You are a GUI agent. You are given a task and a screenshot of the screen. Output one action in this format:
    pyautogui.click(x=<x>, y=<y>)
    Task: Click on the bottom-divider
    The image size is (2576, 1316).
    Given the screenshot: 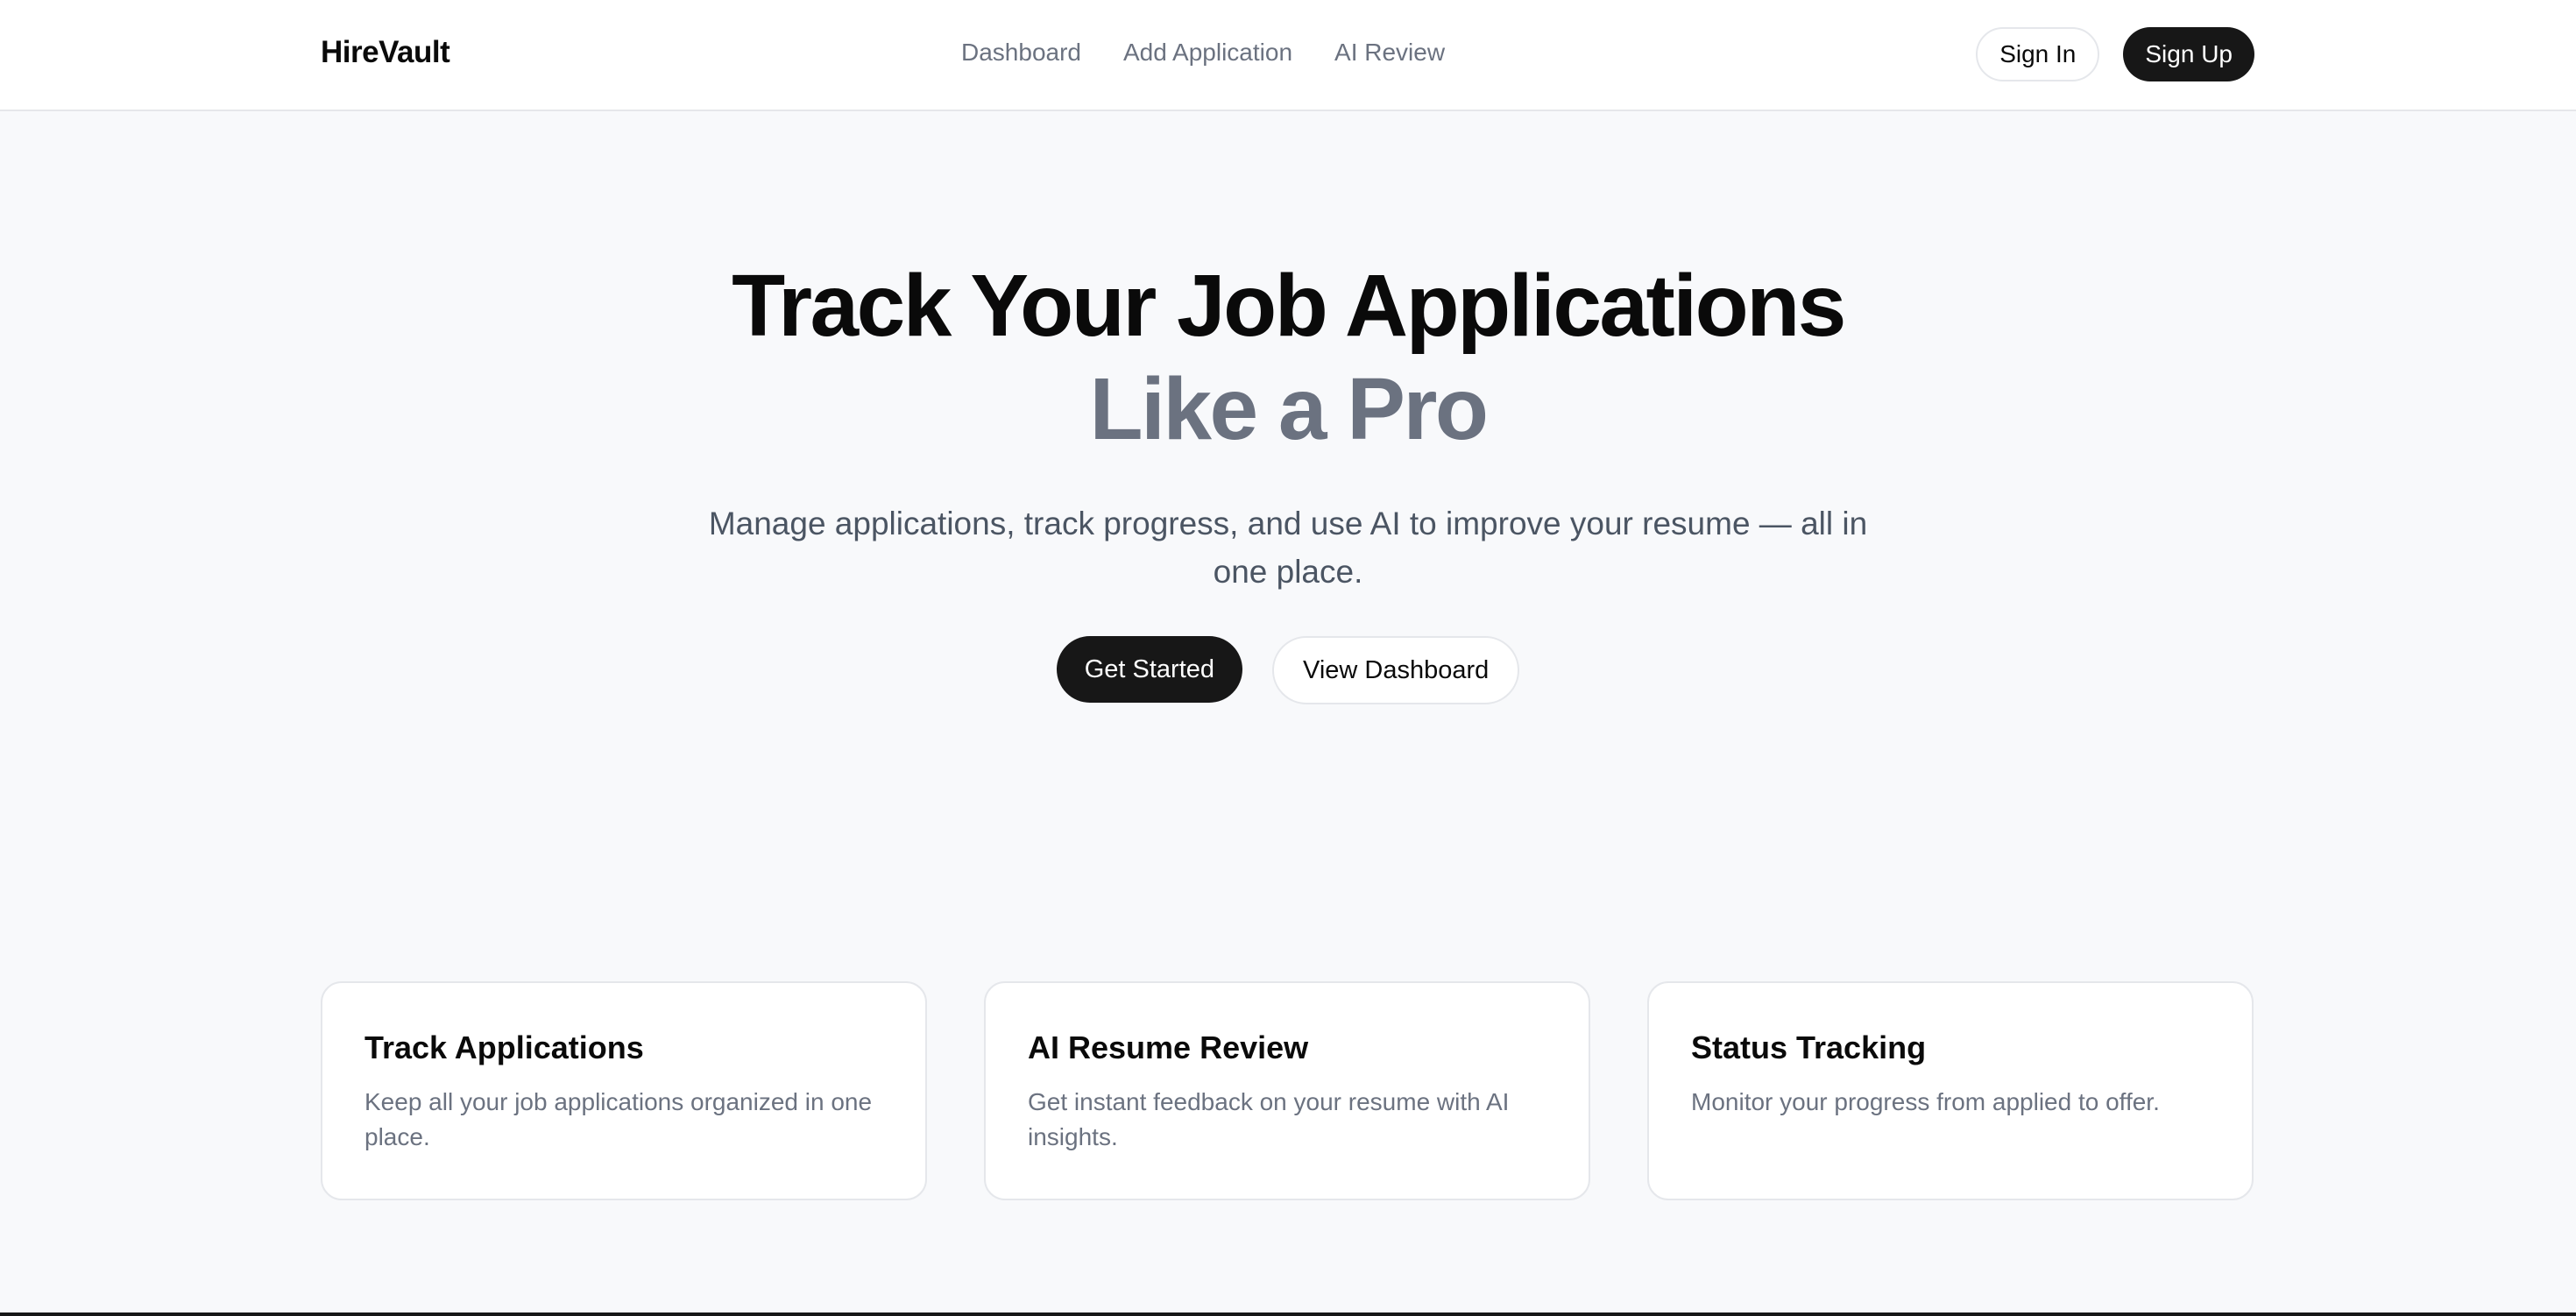 What is the action you would take?
    pyautogui.click(x=1288, y=1314)
    